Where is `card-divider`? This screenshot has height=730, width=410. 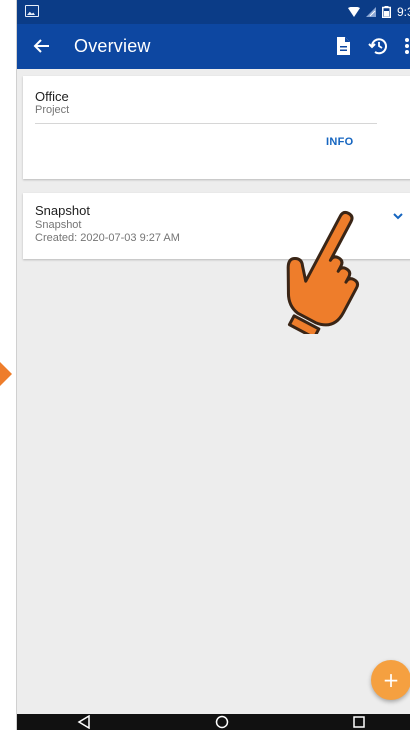 card-divider is located at coordinates (206, 123).